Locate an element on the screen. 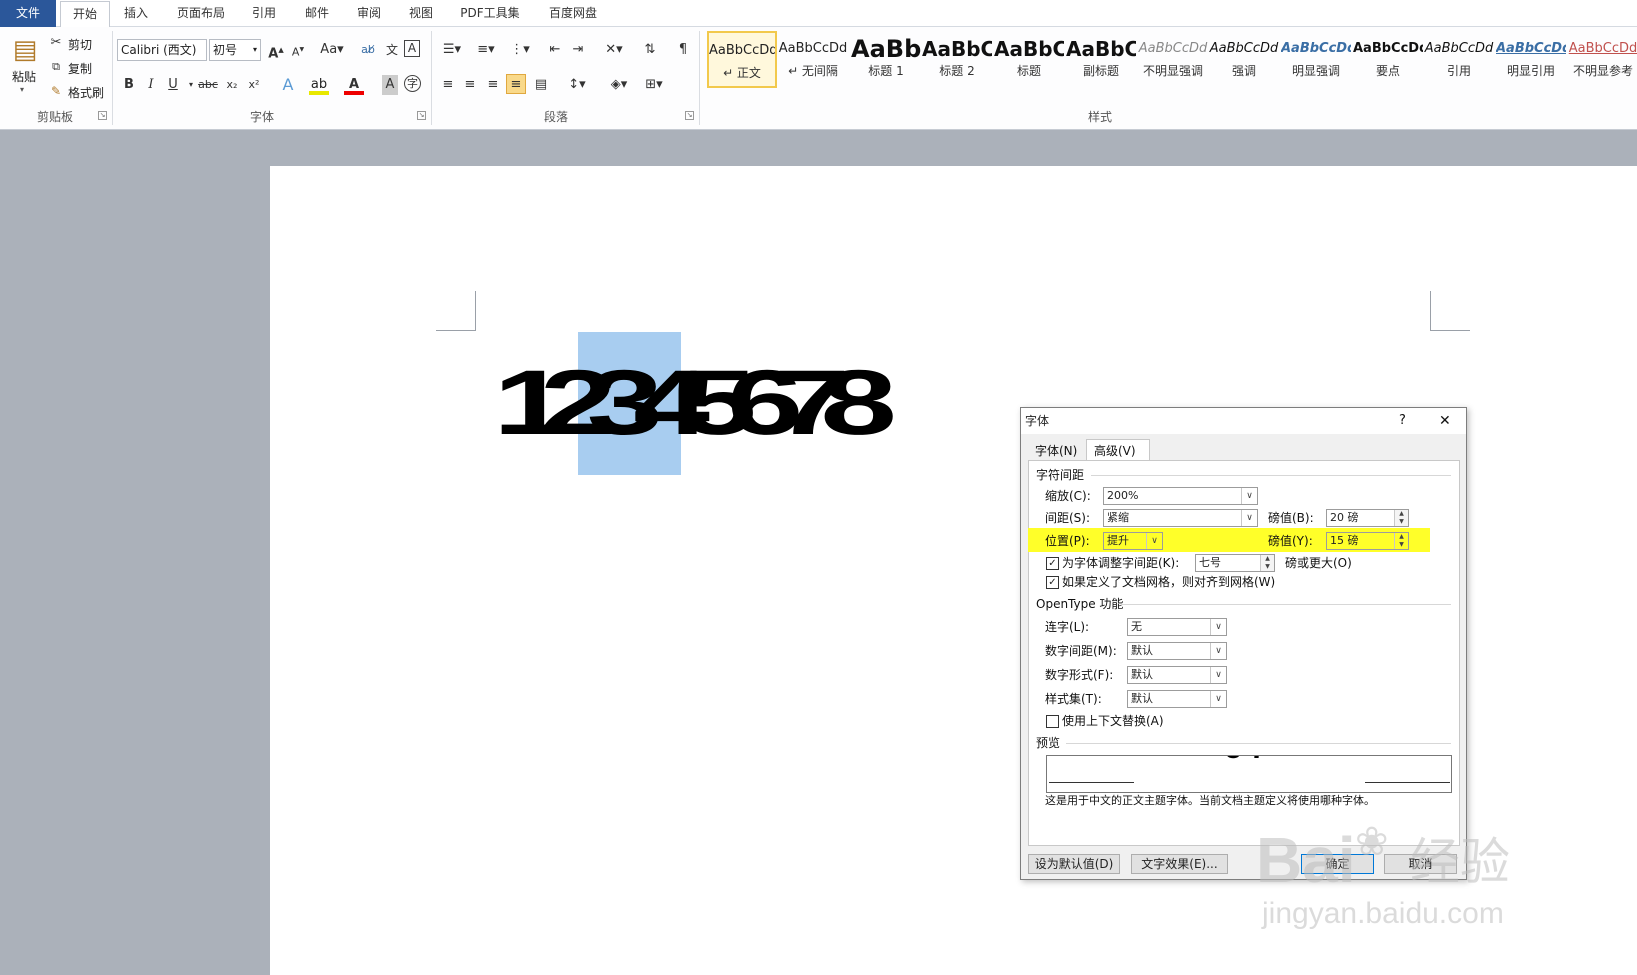 The image size is (1637, 975). align-center-icon: ≡ is located at coordinates (470, 85).